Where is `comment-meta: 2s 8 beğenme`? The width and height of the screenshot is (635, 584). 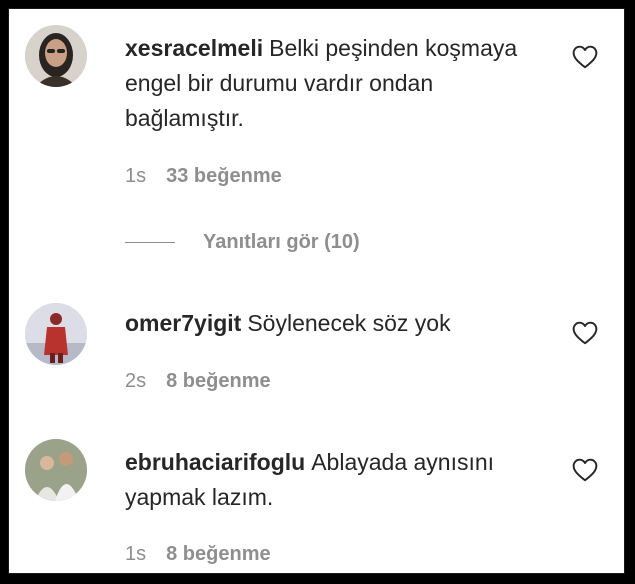
comment-meta: 2s 8 beğenme is located at coordinates (198, 381).